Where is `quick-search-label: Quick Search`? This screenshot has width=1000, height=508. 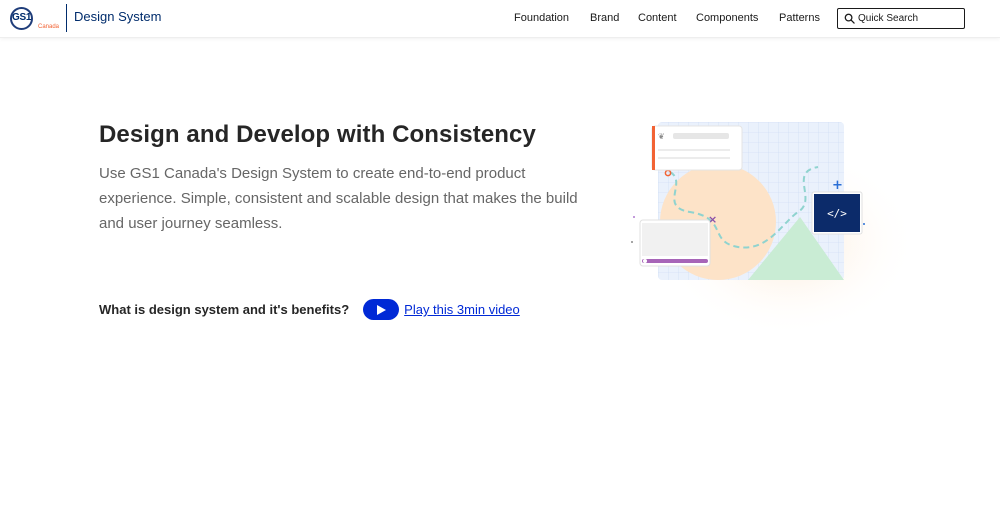 quick-search-label: Quick Search is located at coordinates (888, 18).